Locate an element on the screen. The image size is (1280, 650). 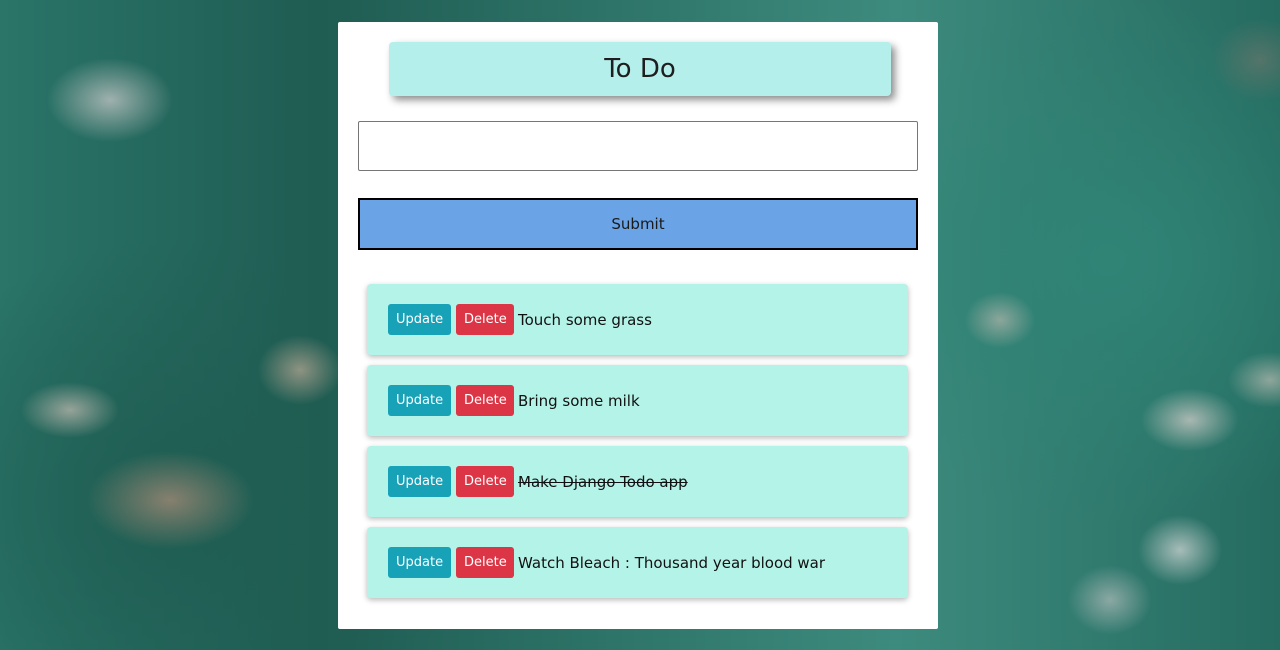
todo-text: Bring some milk is located at coordinates (579, 400).